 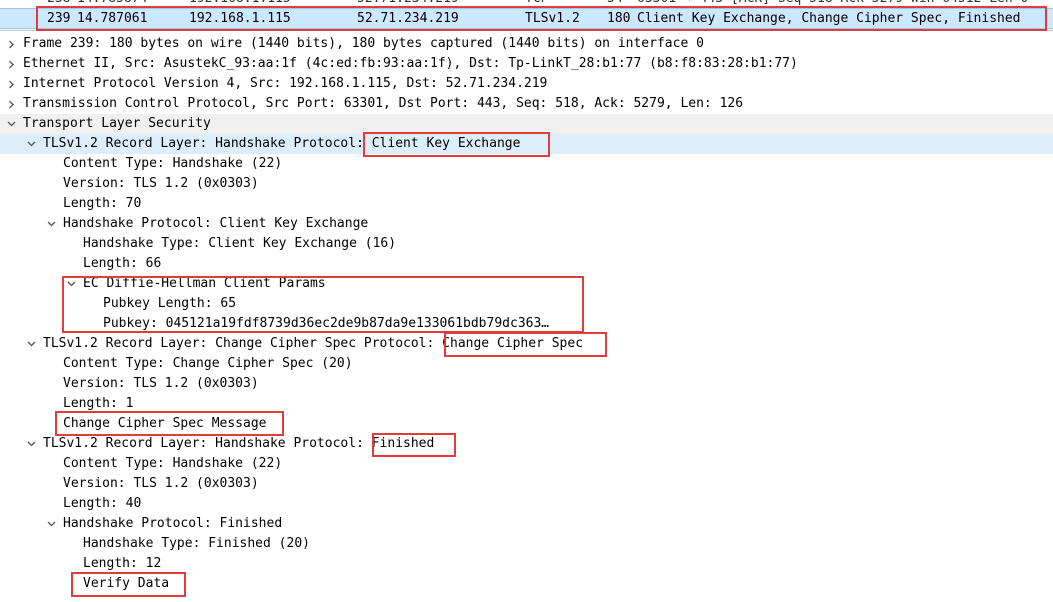 What do you see at coordinates (196, 543) in the screenshot?
I see `tree-item-label: Handshake Type: Finished (20)` at bounding box center [196, 543].